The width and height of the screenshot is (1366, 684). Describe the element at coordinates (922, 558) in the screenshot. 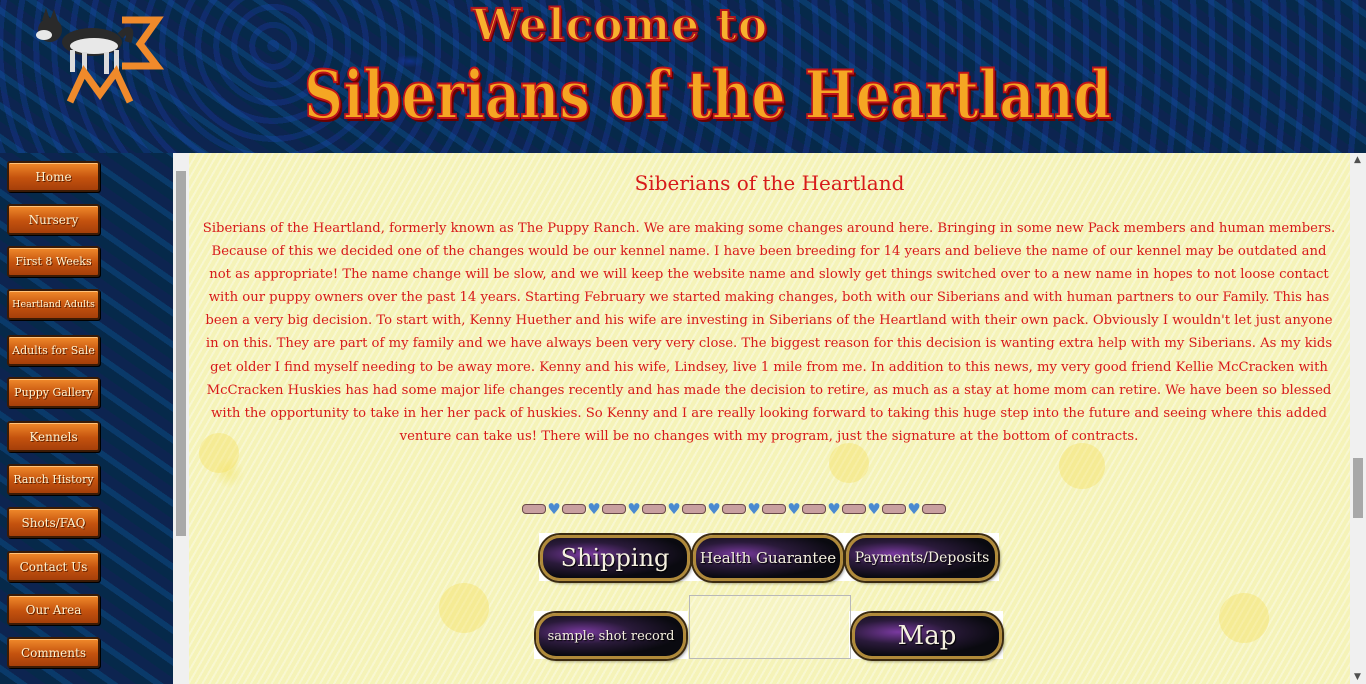

I see `payments-deposits-button: Payments/Deposits` at that location.